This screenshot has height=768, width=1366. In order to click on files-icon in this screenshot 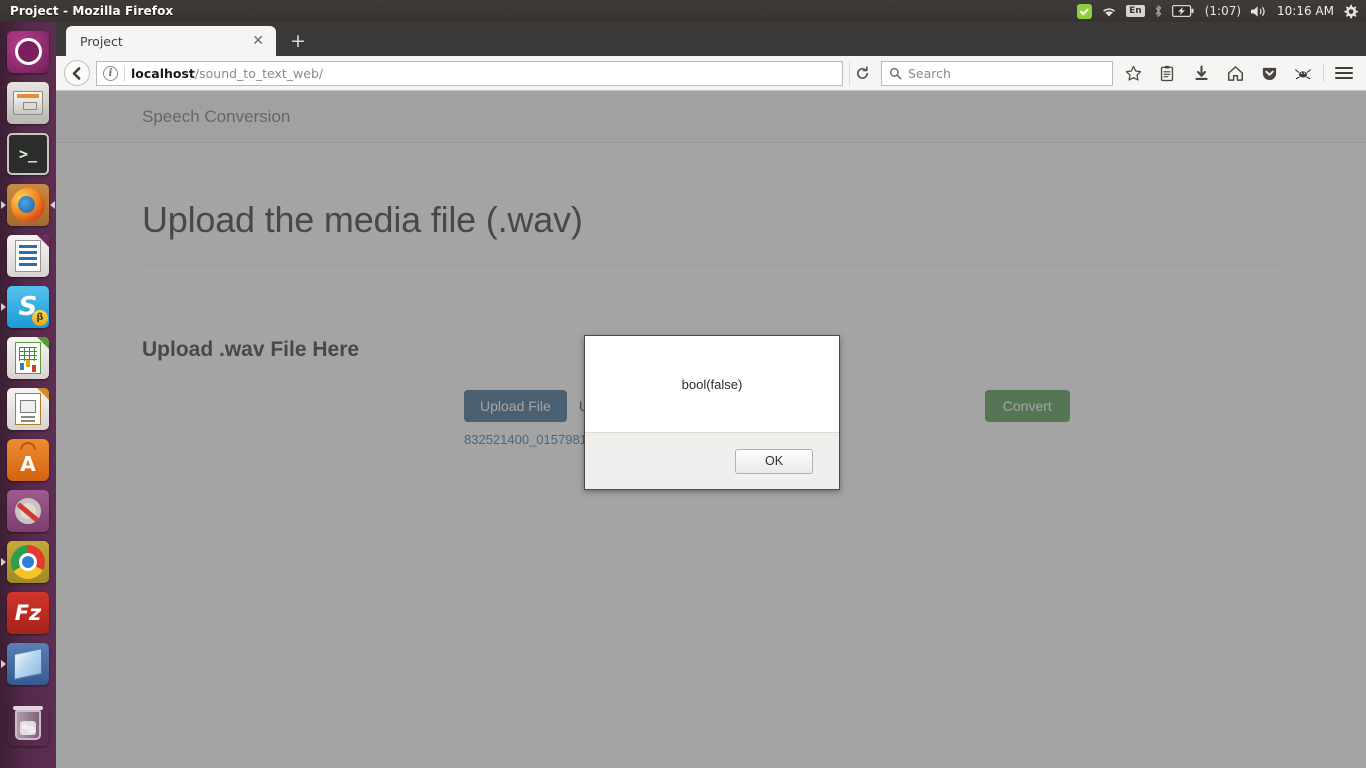, I will do `click(28, 102)`.